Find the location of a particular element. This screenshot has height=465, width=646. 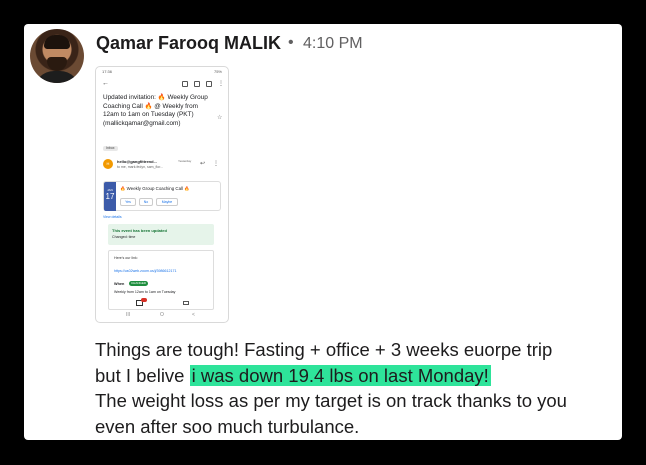

avatar-beard is located at coordinates (57, 64).